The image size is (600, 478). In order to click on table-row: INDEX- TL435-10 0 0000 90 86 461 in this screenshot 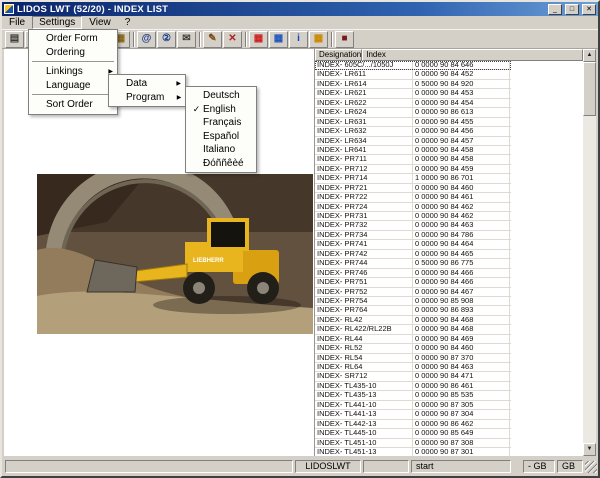, I will do `click(413, 386)`.